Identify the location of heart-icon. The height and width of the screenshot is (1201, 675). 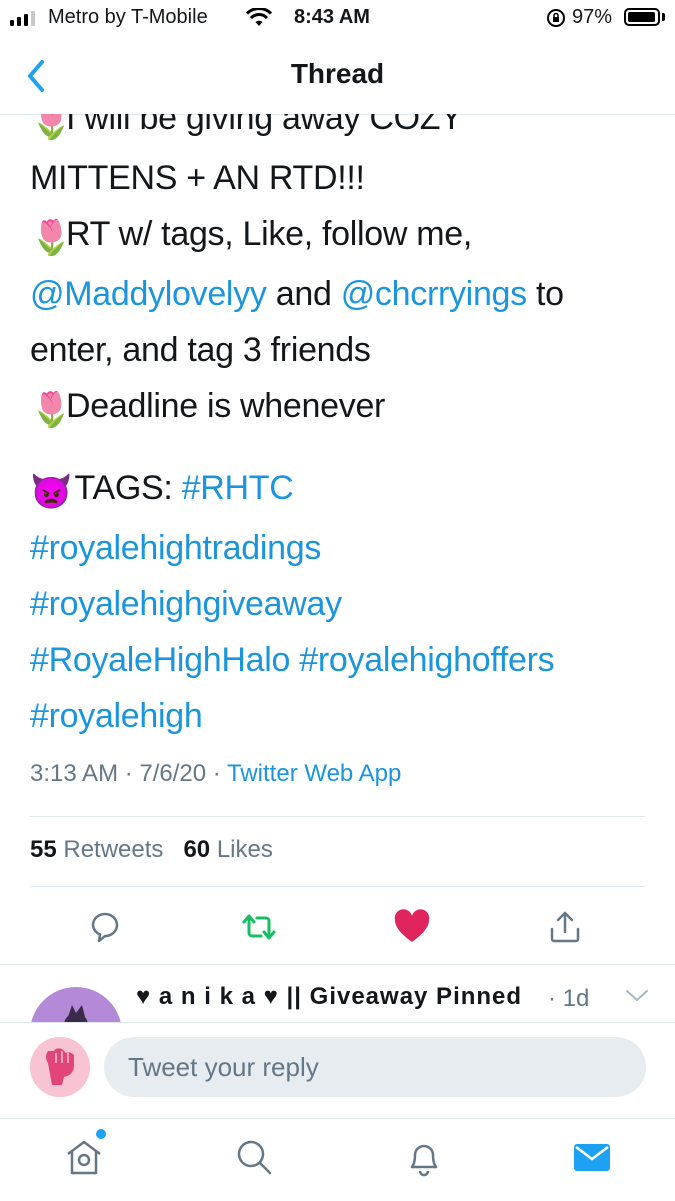
(412, 925).